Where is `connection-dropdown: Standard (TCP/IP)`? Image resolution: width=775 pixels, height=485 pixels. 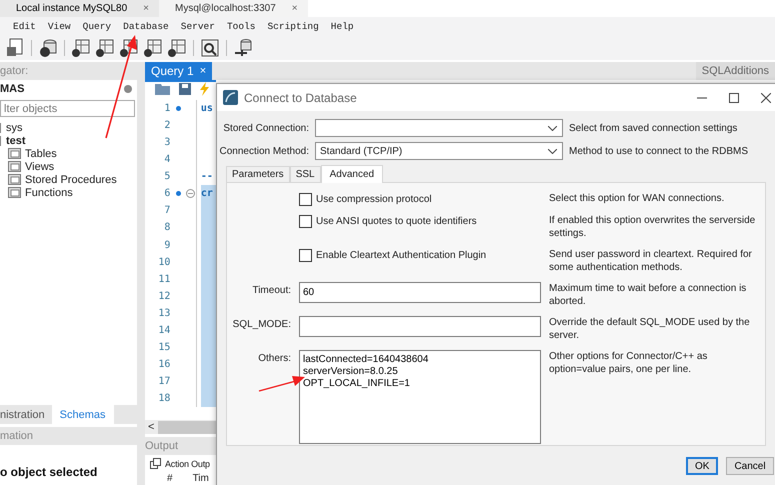 connection-dropdown: Standard (TCP/IP) is located at coordinates (439, 151).